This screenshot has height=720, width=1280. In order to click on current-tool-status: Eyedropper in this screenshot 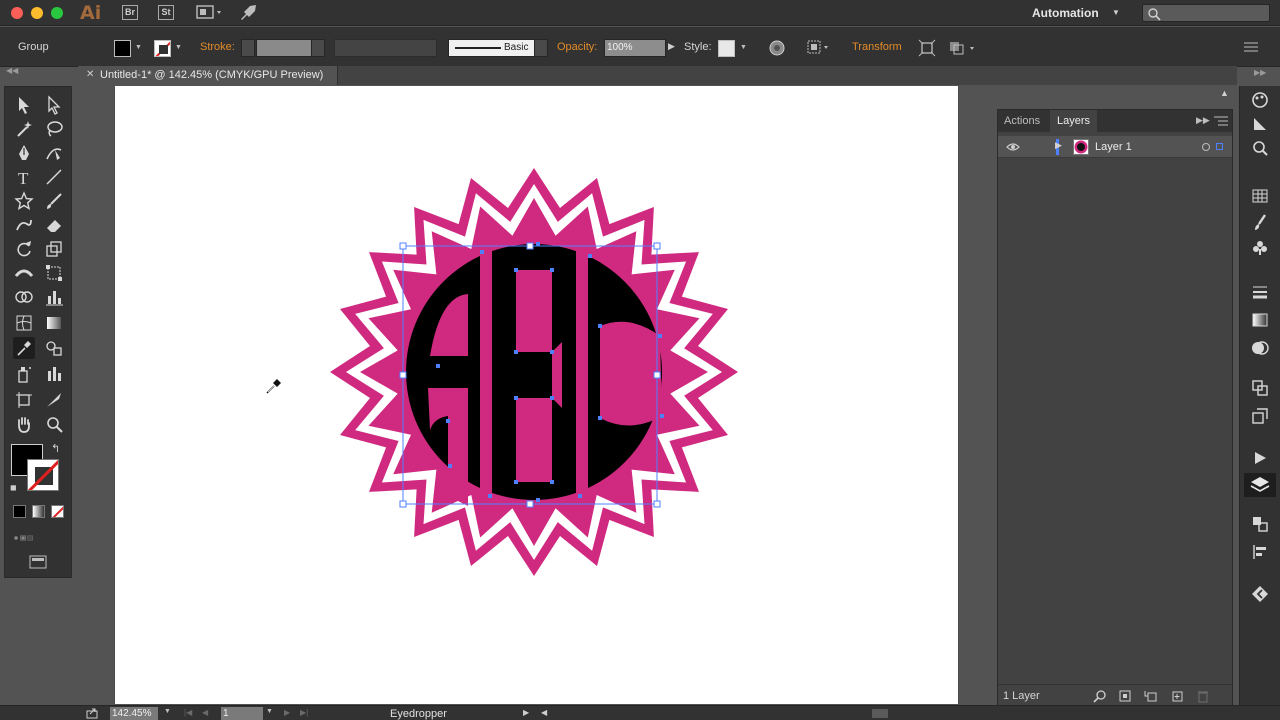, I will do `click(418, 714)`.